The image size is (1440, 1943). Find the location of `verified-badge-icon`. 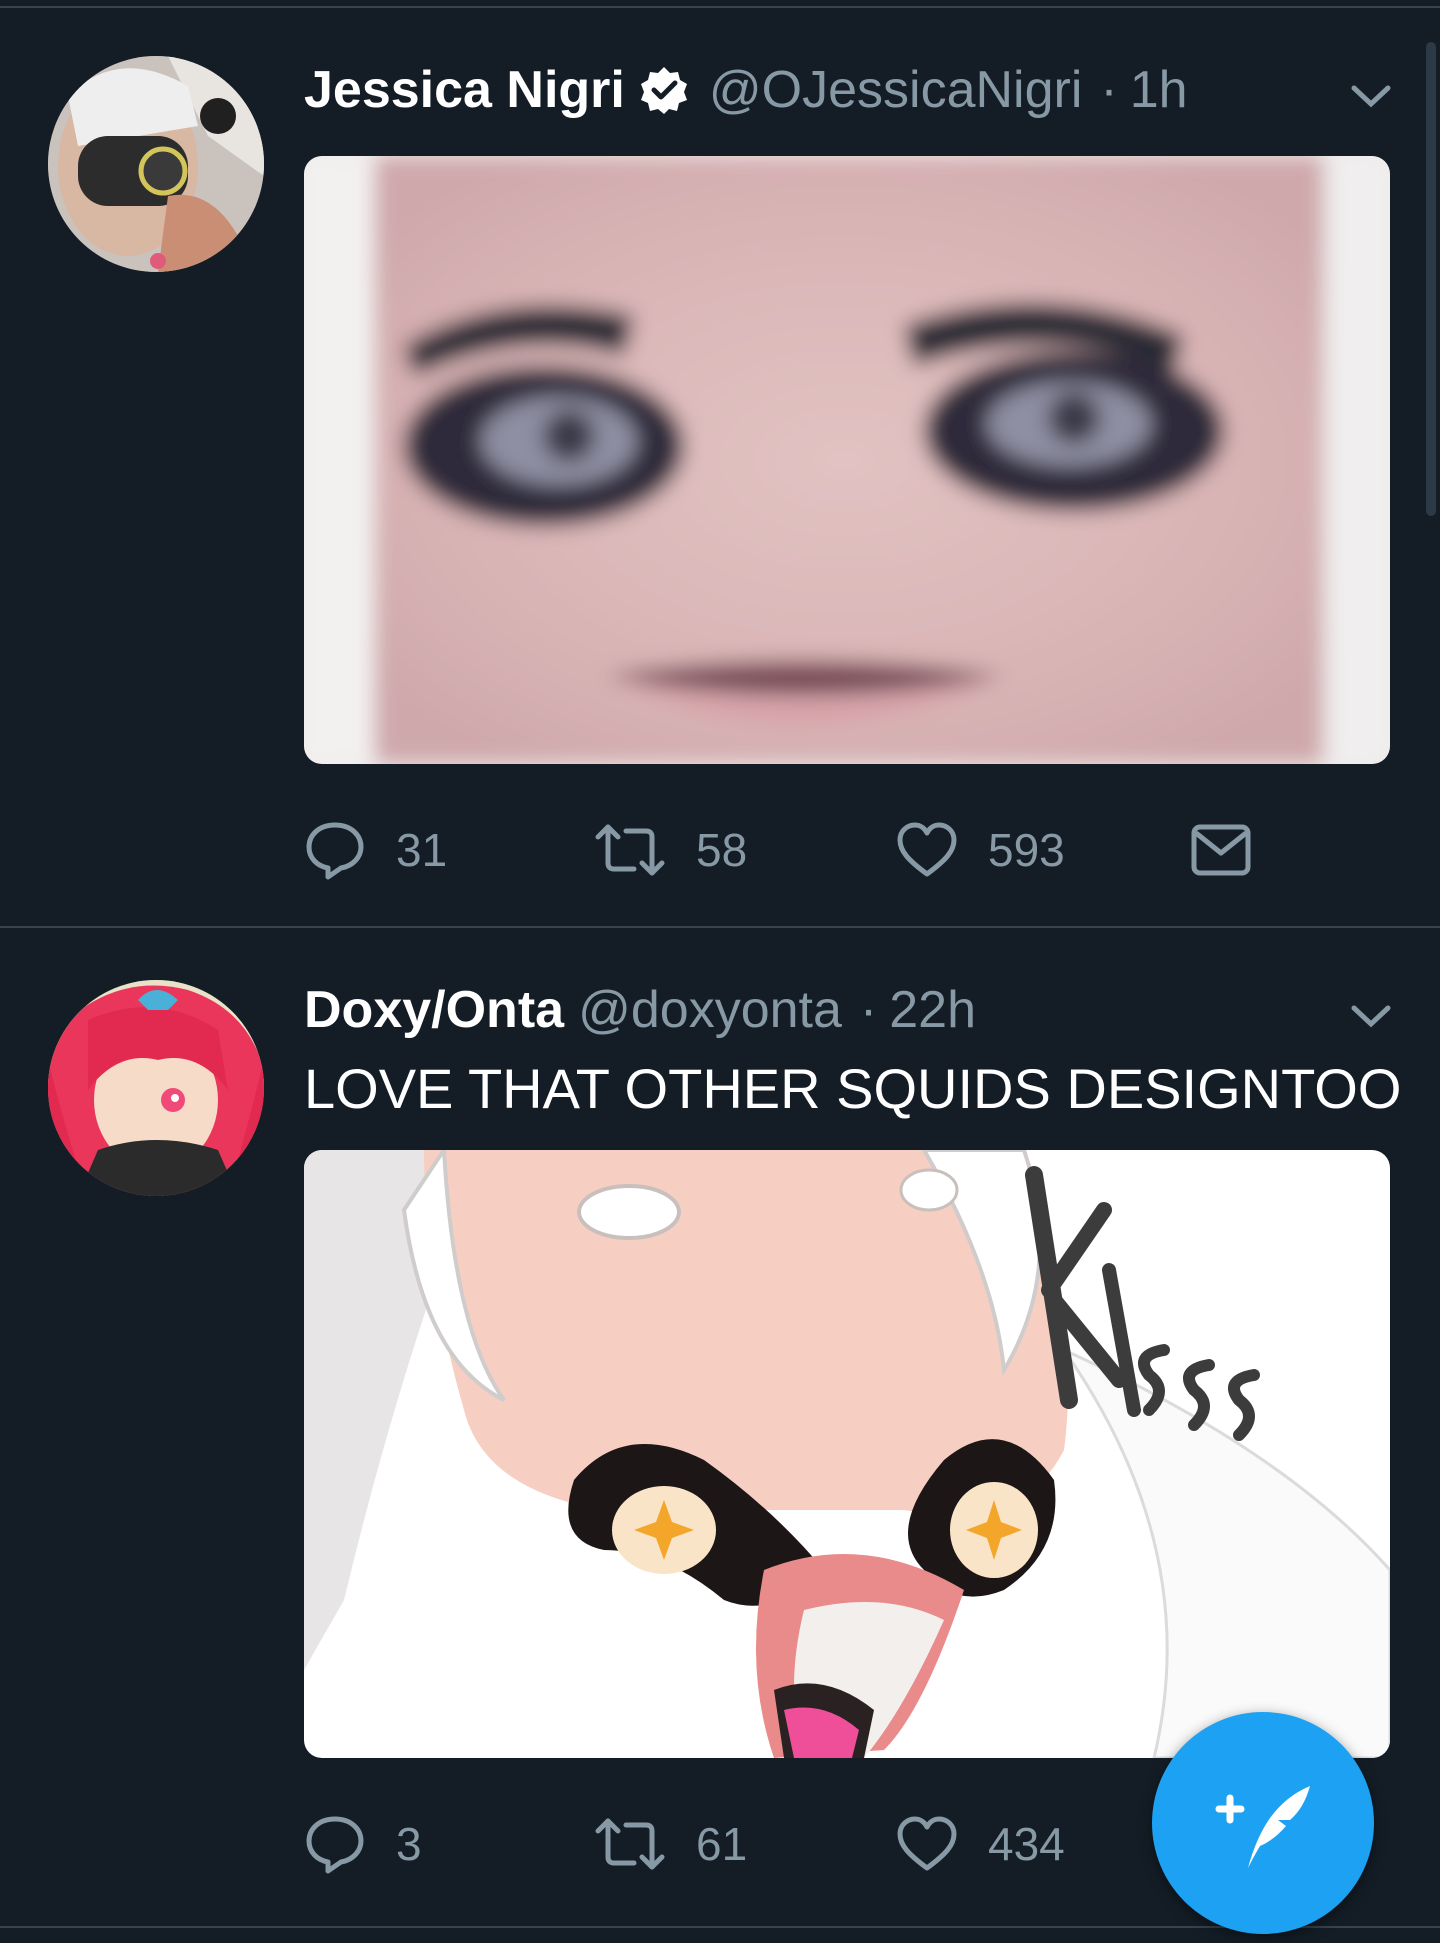

verified-badge-icon is located at coordinates (663, 90).